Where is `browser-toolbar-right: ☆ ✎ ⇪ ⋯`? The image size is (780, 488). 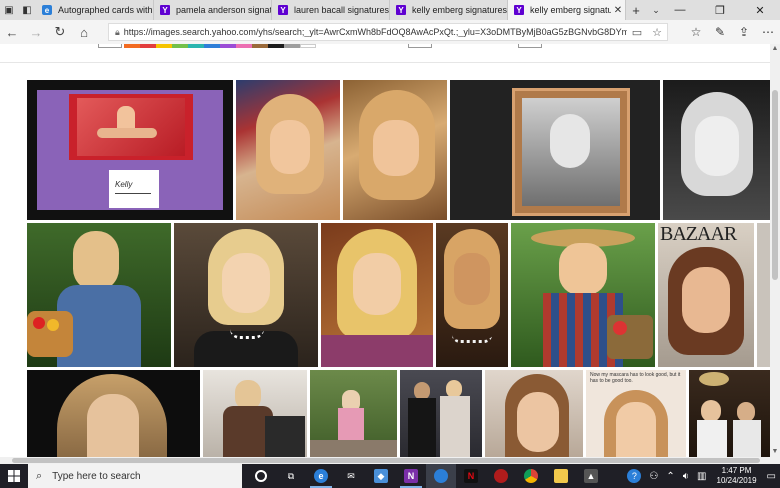 browser-toolbar-right: ☆ ✎ ⇪ ⋯ is located at coordinates (732, 32).